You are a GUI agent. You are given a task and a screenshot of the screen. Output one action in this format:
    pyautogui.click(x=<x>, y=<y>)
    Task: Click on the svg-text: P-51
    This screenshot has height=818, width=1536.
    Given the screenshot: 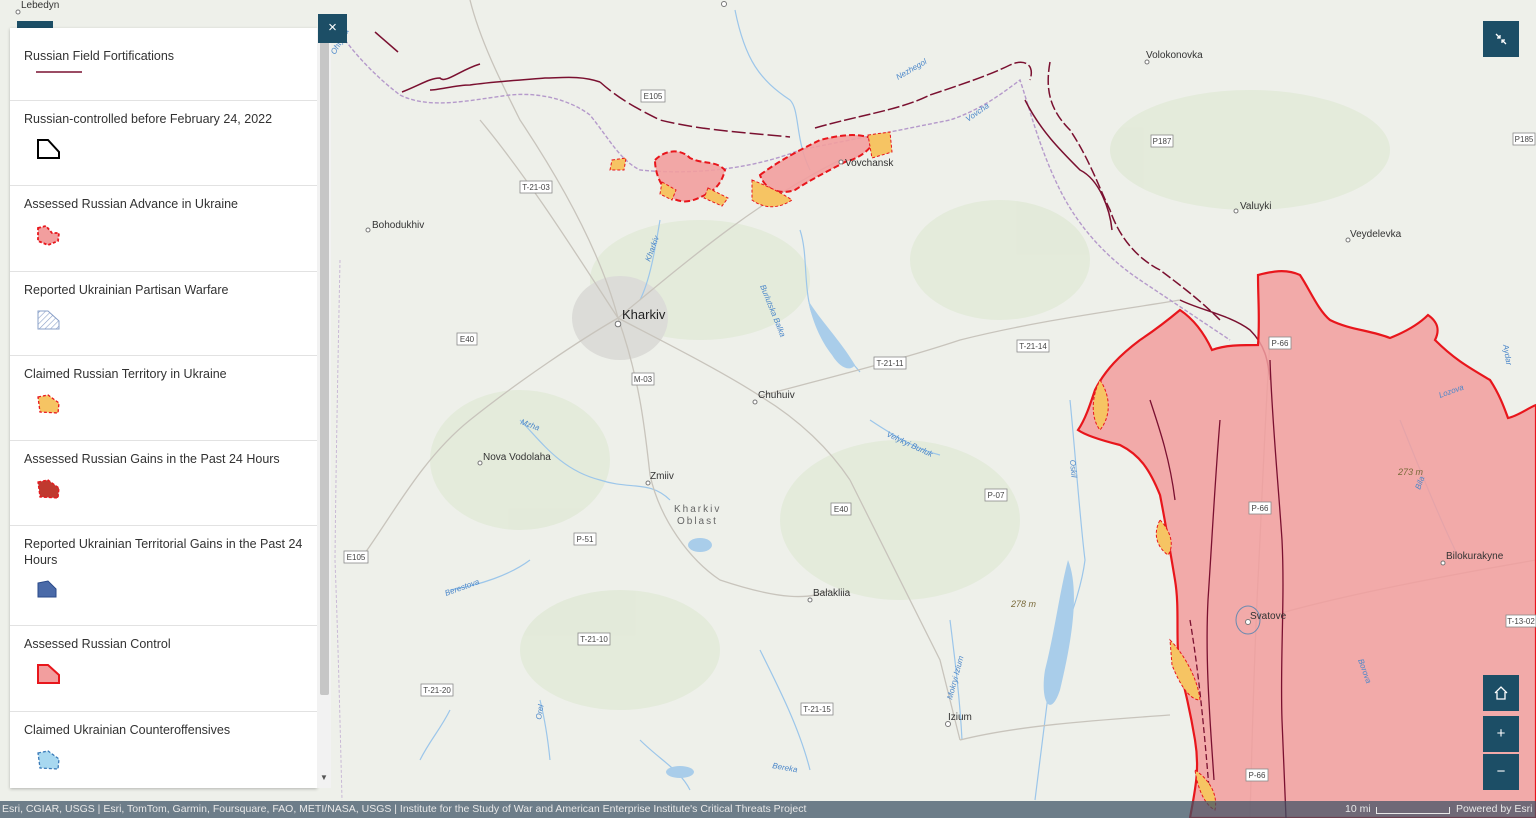 What is the action you would take?
    pyautogui.click(x=585, y=539)
    